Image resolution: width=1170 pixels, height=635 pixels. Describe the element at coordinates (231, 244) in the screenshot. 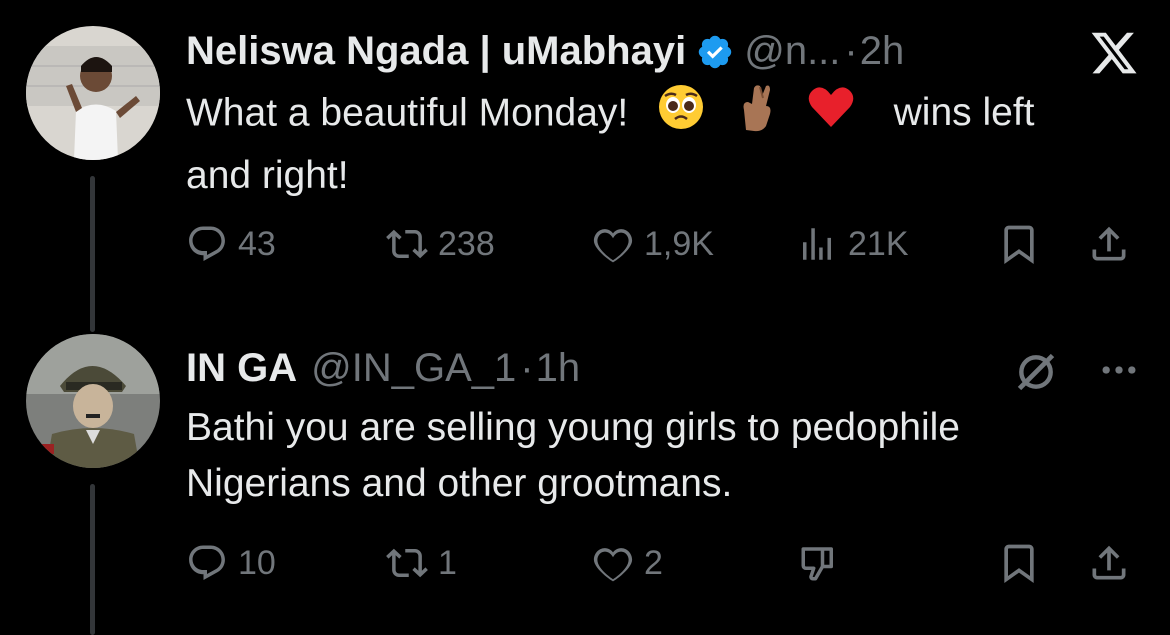

I see `reply-button: 43` at that location.